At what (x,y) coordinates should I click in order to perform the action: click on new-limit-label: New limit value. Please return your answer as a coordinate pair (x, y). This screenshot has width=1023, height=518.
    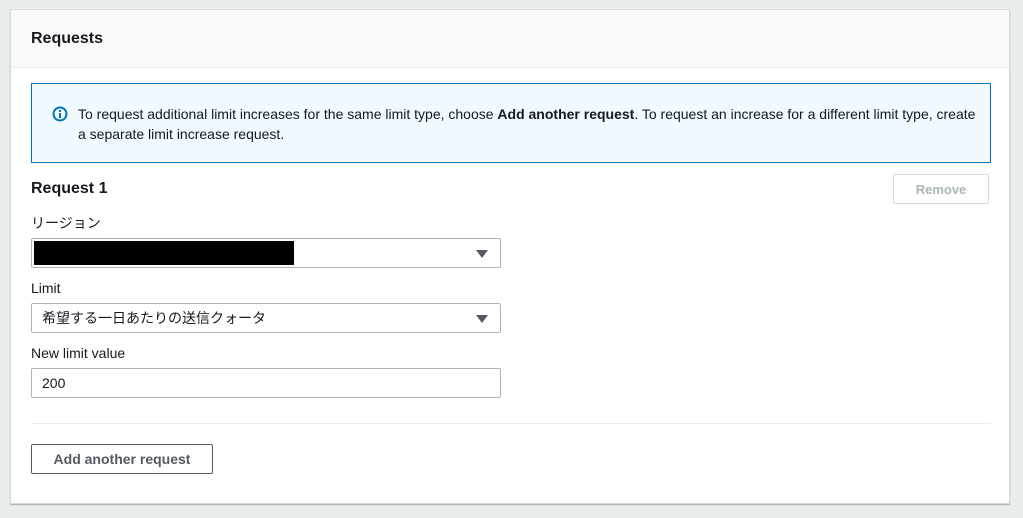
    Looking at the image, I should click on (78, 353).